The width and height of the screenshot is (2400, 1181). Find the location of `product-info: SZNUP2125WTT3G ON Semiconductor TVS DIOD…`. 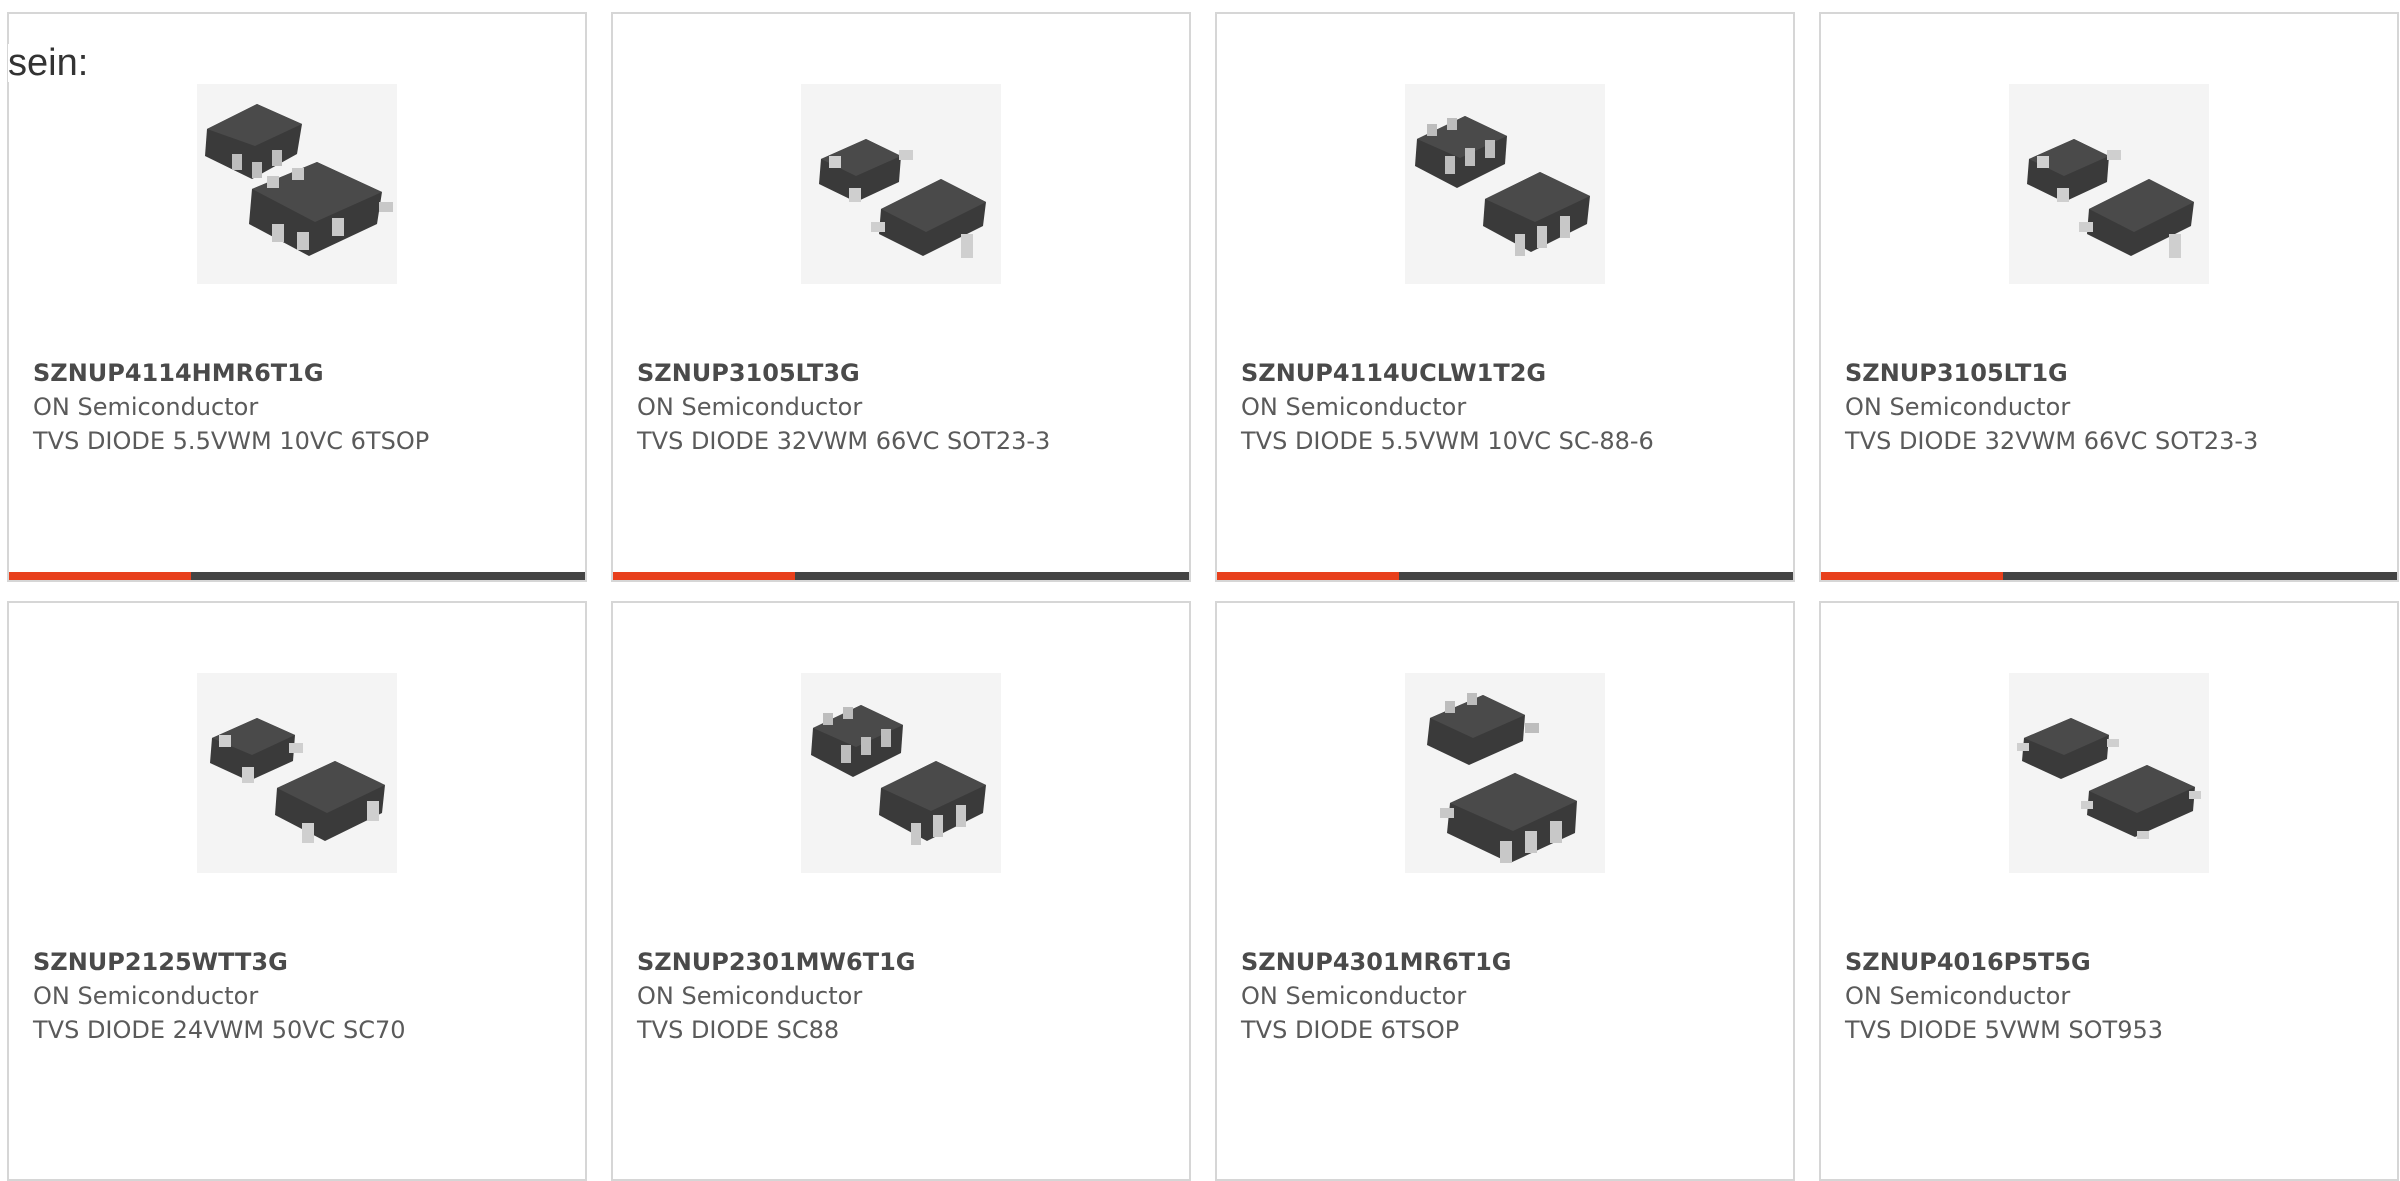

product-info: SZNUP2125WTT3G ON Semiconductor TVS DIOD… is located at coordinates (248, 996).